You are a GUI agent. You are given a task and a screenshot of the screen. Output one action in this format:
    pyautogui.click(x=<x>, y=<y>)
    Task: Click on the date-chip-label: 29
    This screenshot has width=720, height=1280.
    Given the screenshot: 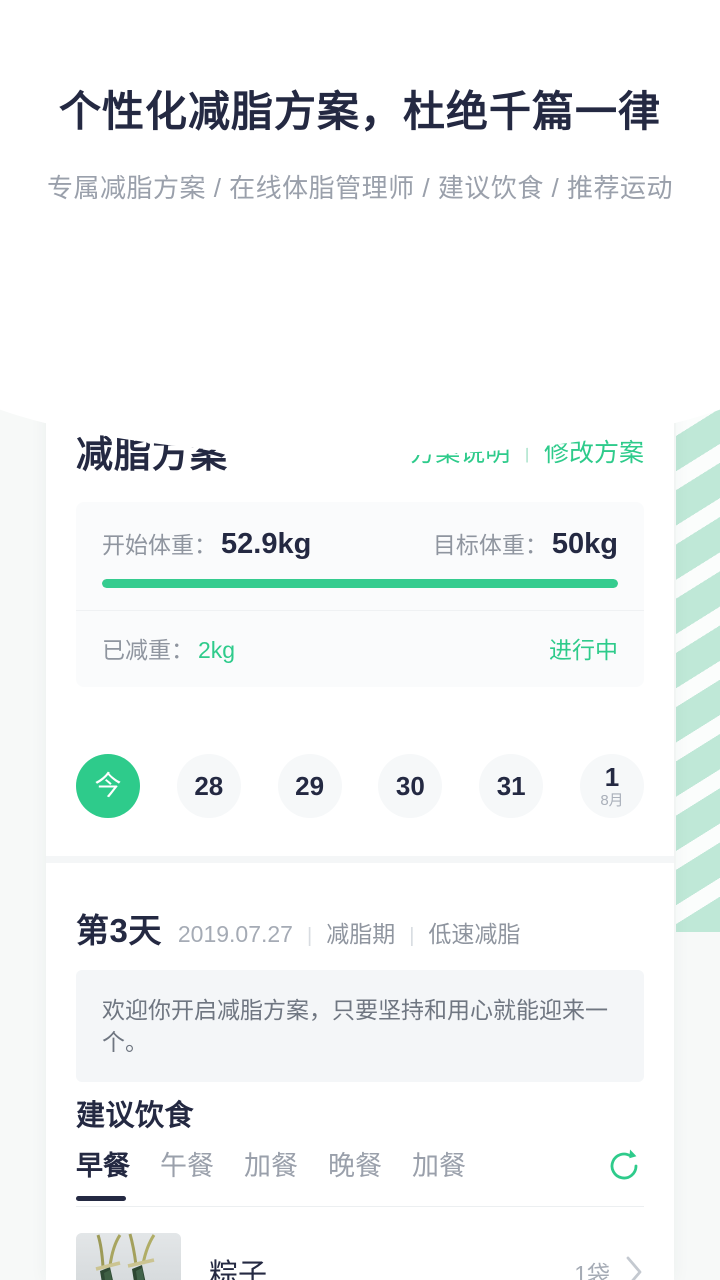 What is the action you would take?
    pyautogui.click(x=310, y=786)
    